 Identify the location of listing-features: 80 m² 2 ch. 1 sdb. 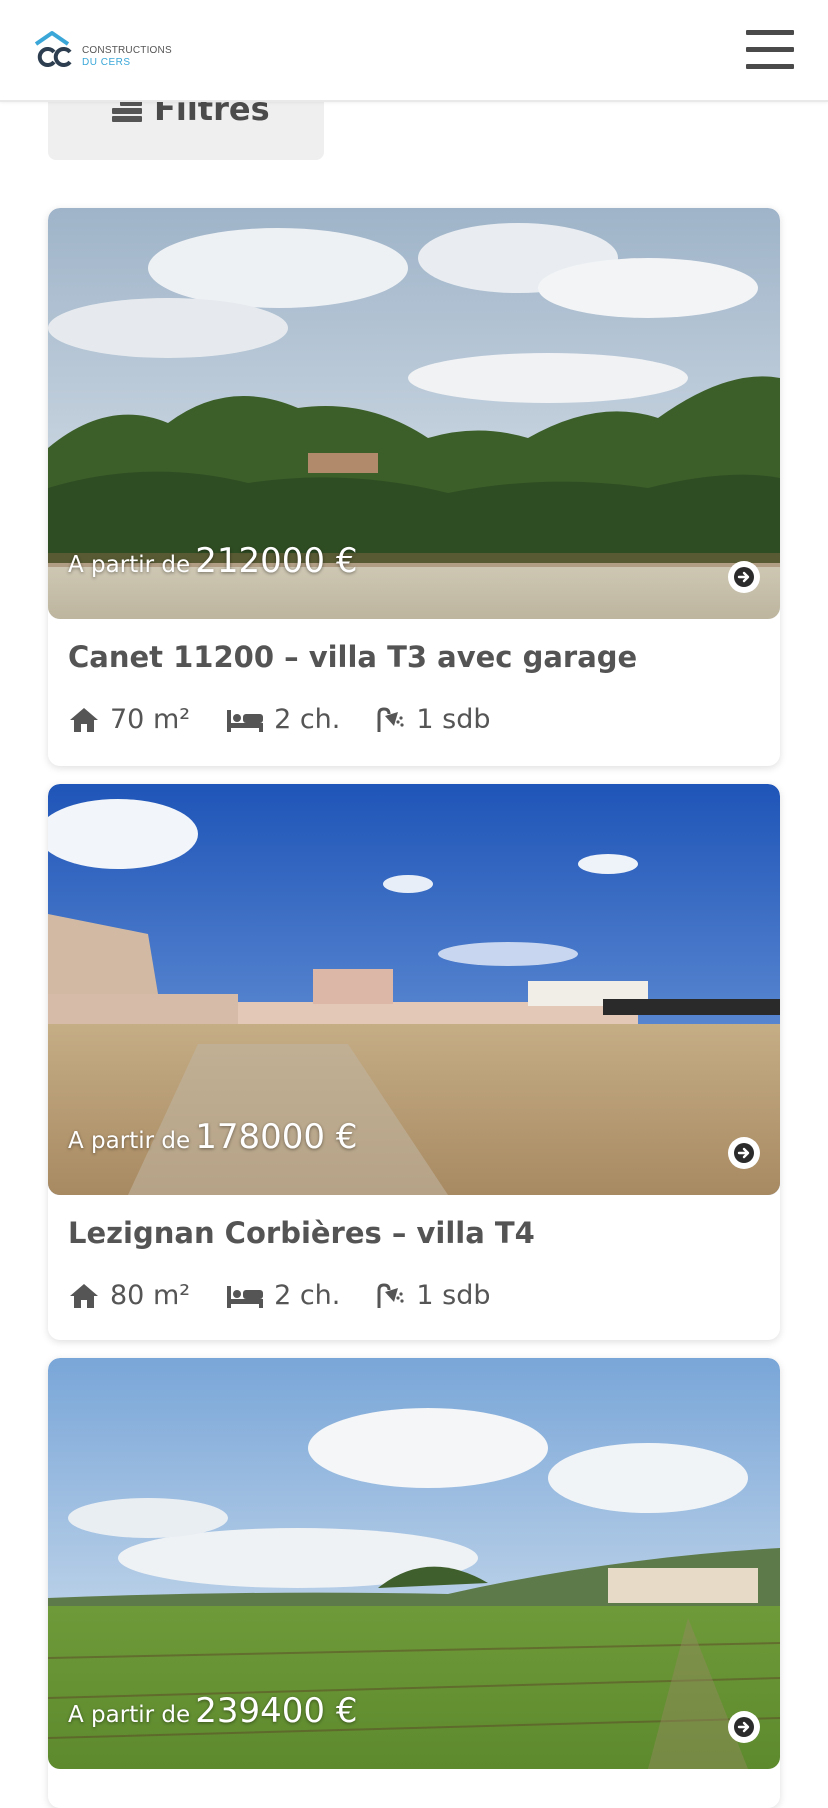
(297, 1295).